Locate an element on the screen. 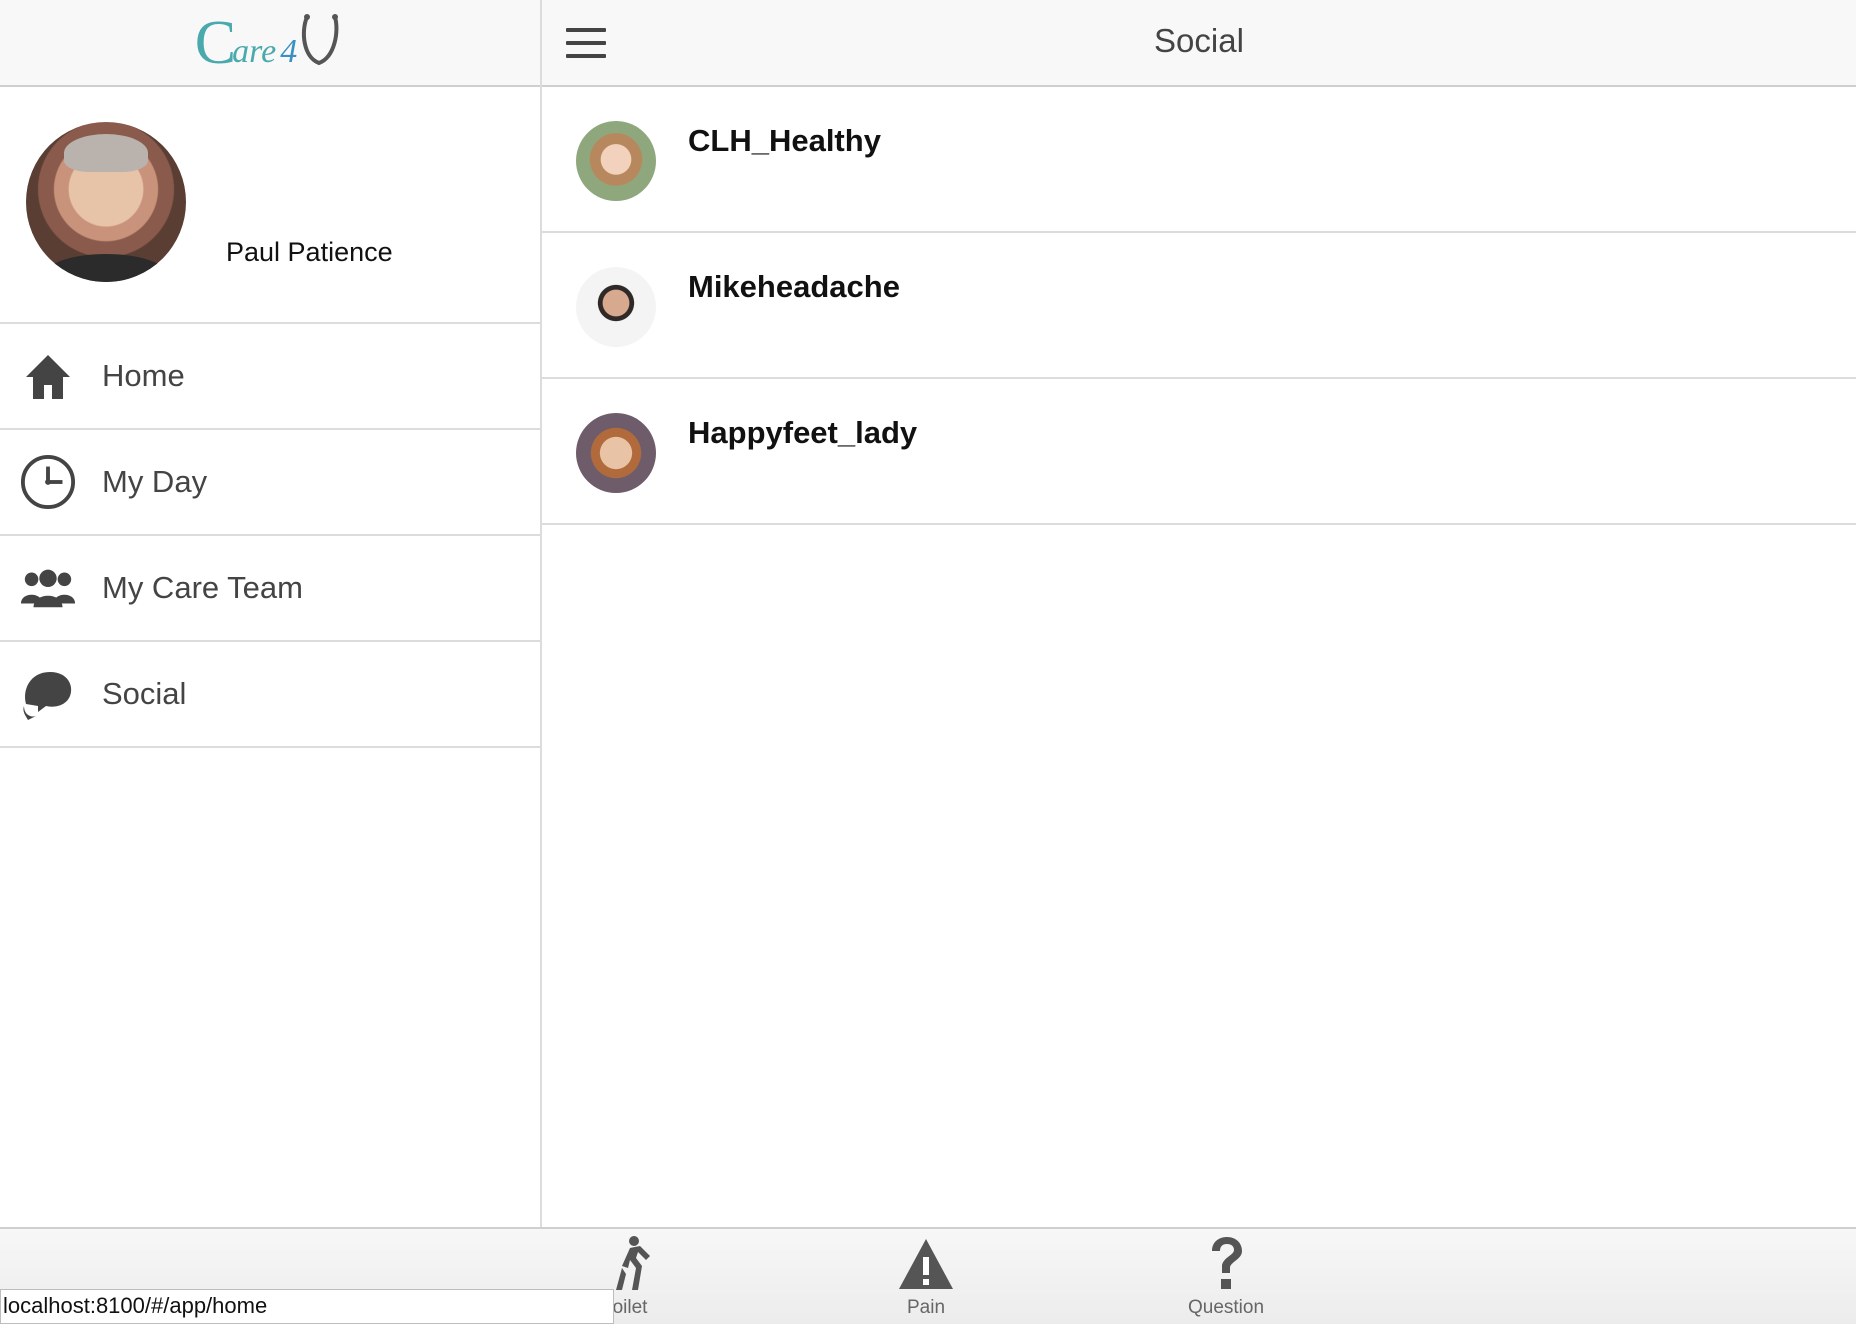  user-name: Paul Patience is located at coordinates (309, 252).